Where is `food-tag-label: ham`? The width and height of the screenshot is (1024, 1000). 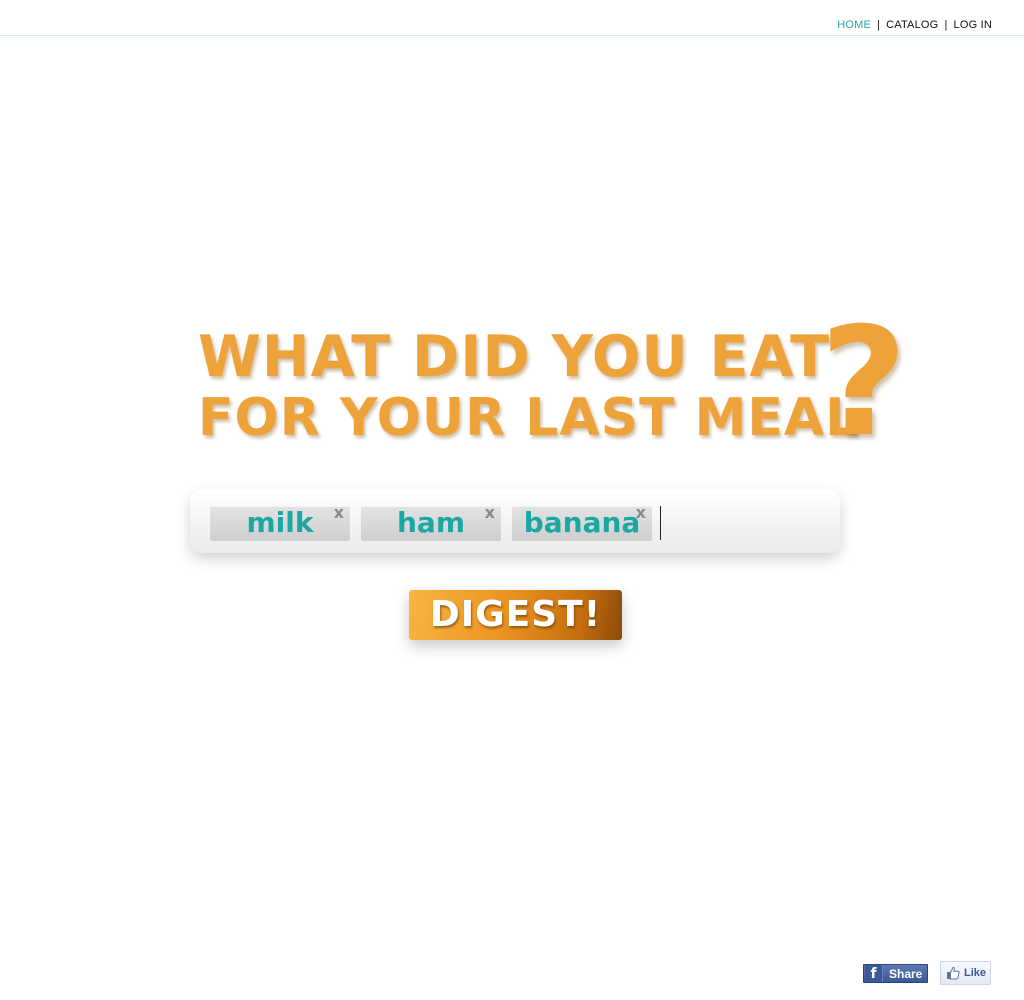 food-tag-label: ham is located at coordinates (430, 522).